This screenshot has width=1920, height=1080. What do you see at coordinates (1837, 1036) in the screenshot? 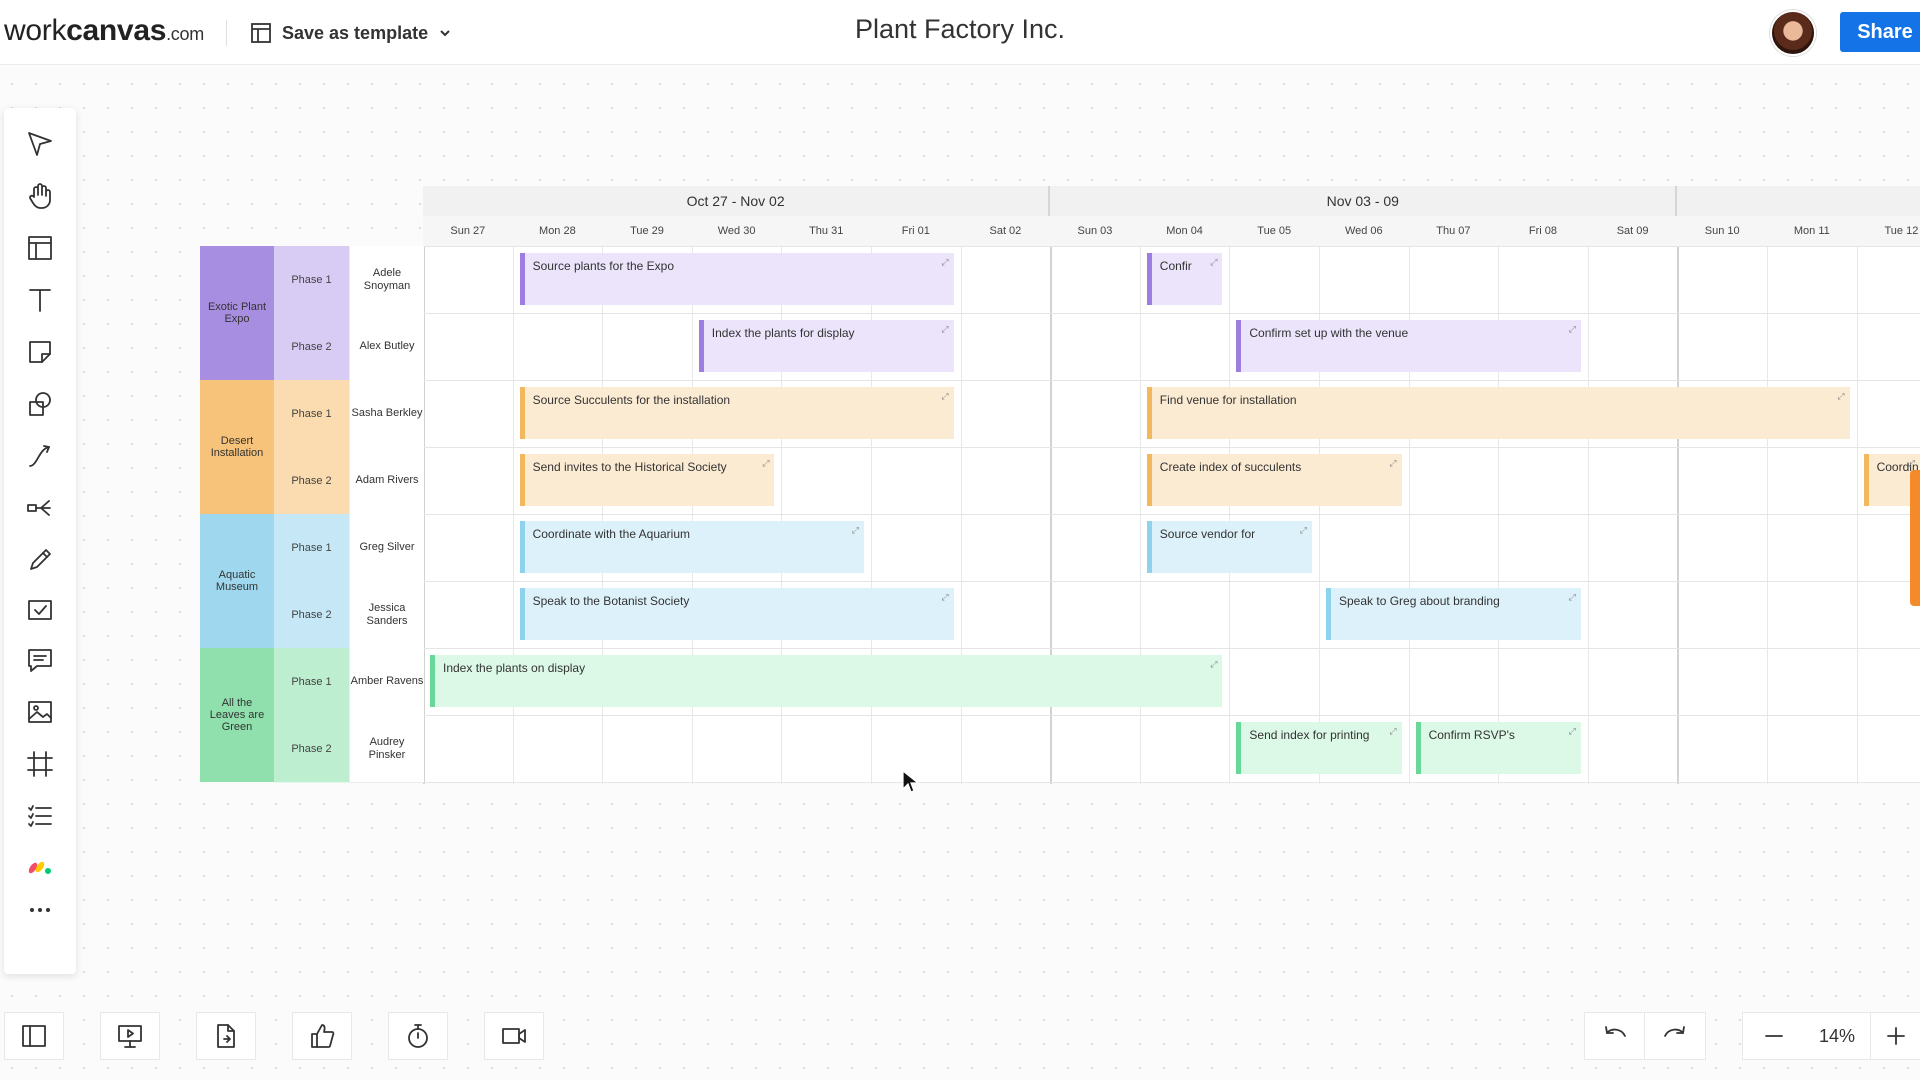
I see `zoom-level: 14%` at bounding box center [1837, 1036].